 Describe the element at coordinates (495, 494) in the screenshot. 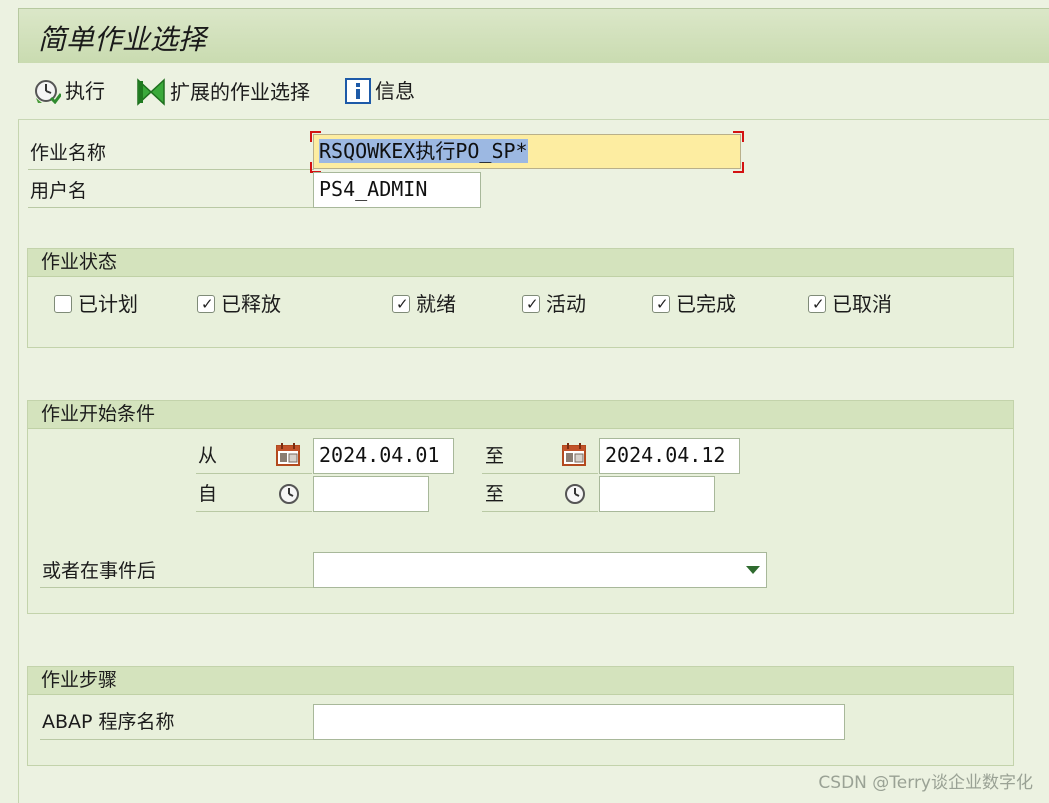

I see `time-to-label: 至` at that location.